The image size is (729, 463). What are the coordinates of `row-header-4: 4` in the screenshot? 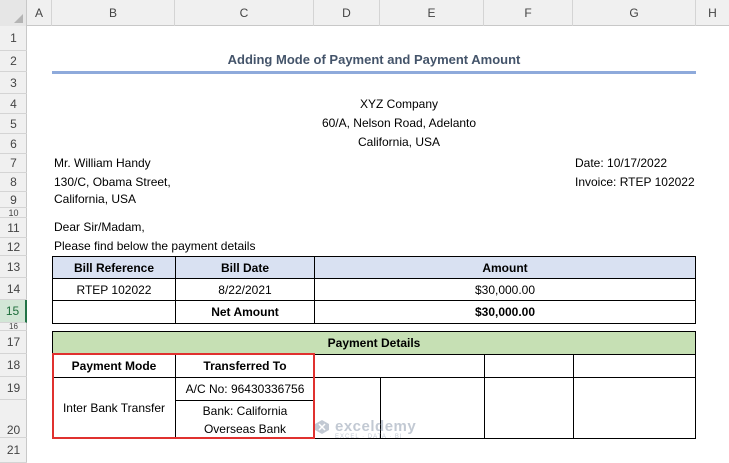 It's located at (13, 104).